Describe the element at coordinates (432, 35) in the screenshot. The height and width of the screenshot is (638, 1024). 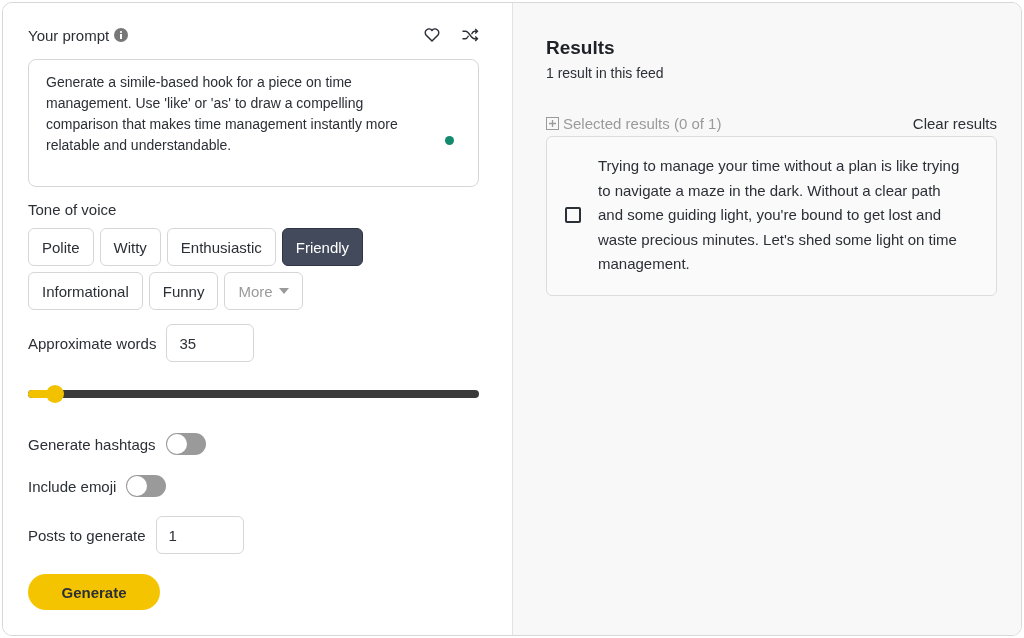
I see `heart-icon` at that location.